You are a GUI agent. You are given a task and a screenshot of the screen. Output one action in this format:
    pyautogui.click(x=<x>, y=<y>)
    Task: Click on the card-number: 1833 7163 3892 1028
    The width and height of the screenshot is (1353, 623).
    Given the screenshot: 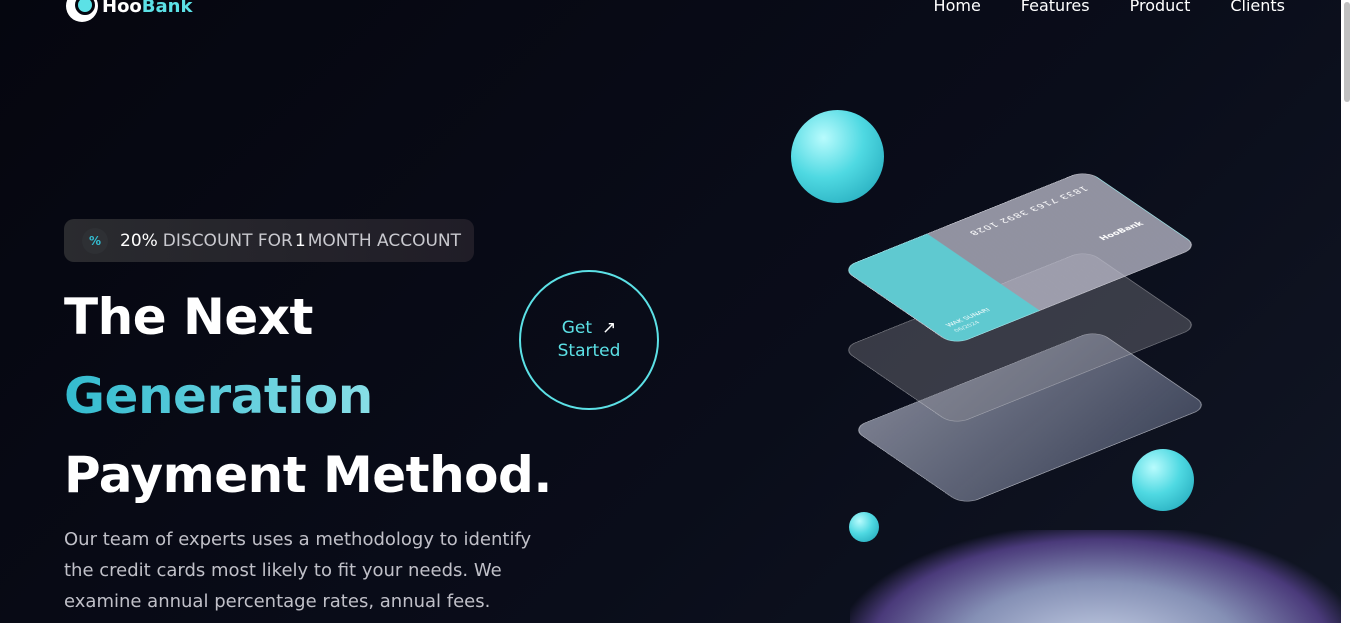 What is the action you would take?
    pyautogui.click(x=1027, y=211)
    